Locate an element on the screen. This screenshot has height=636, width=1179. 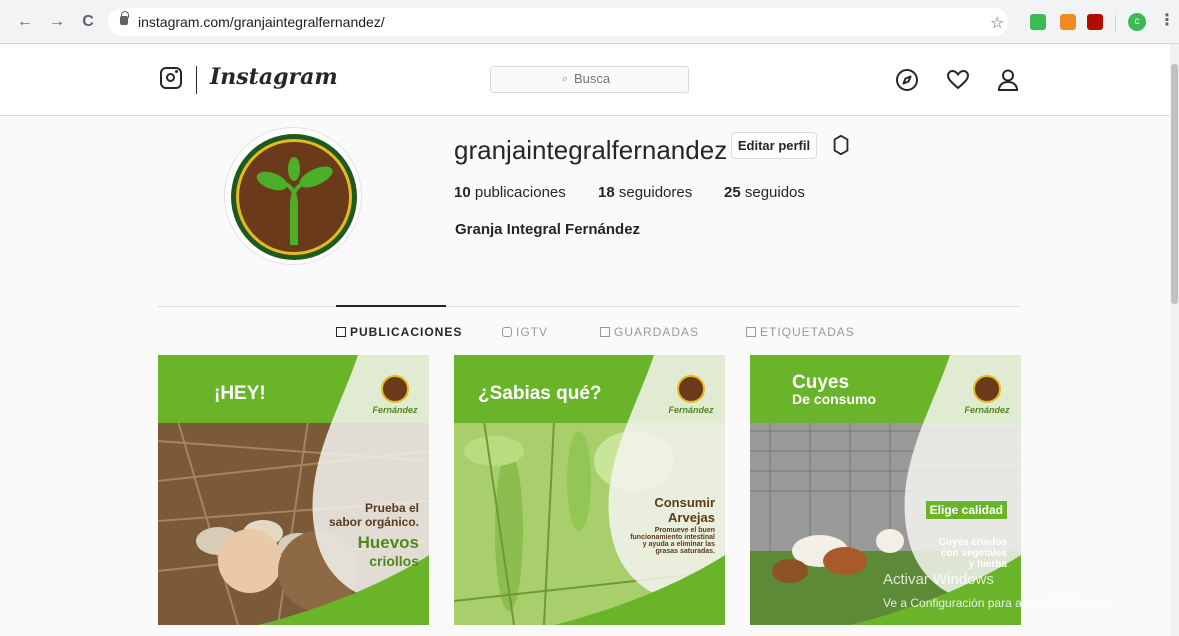
toolbar-divider is located at coordinates (1115, 23).